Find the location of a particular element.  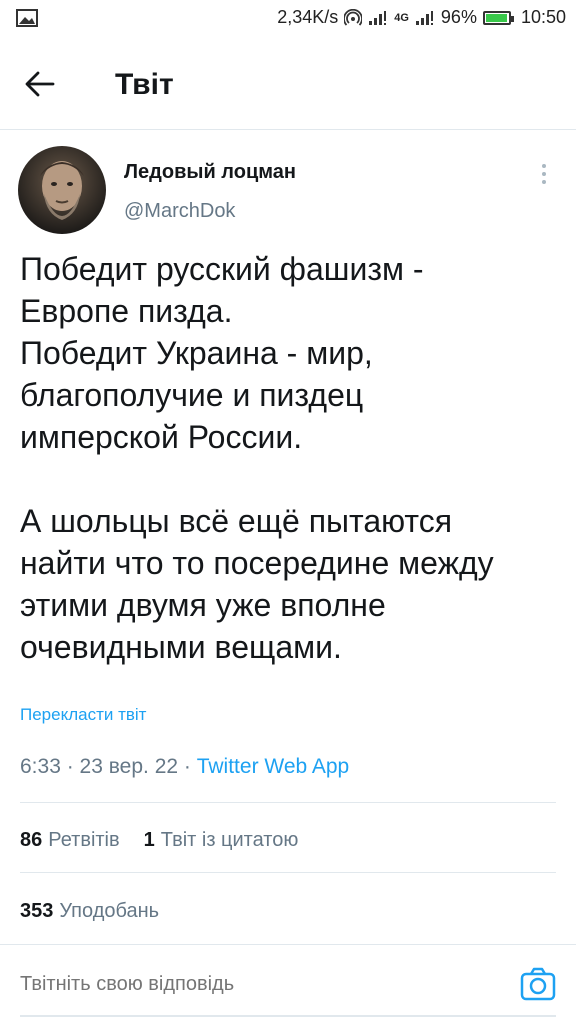

reply-underline is located at coordinates (288, 1016).